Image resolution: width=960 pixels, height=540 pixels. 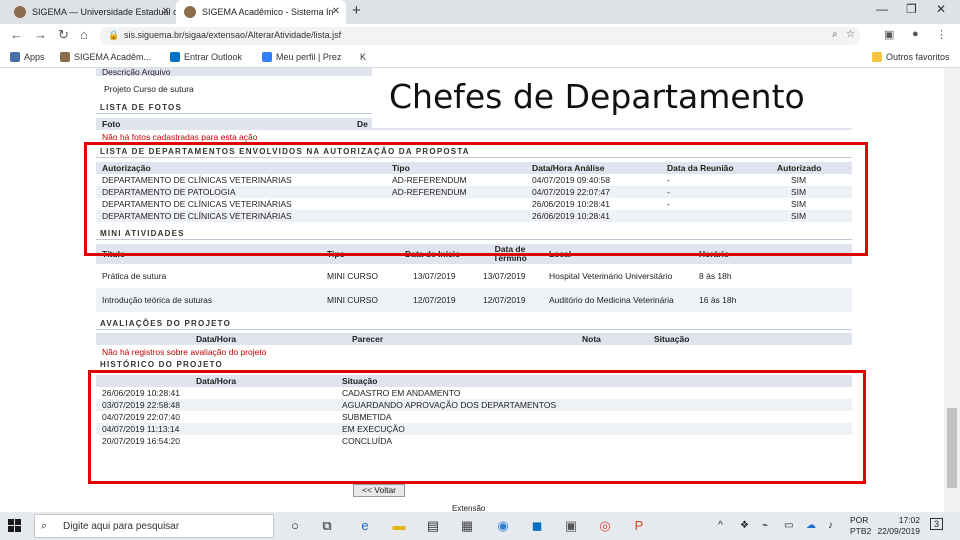 What do you see at coordinates (909, 520) in the screenshot?
I see `time: 17:02` at bounding box center [909, 520].